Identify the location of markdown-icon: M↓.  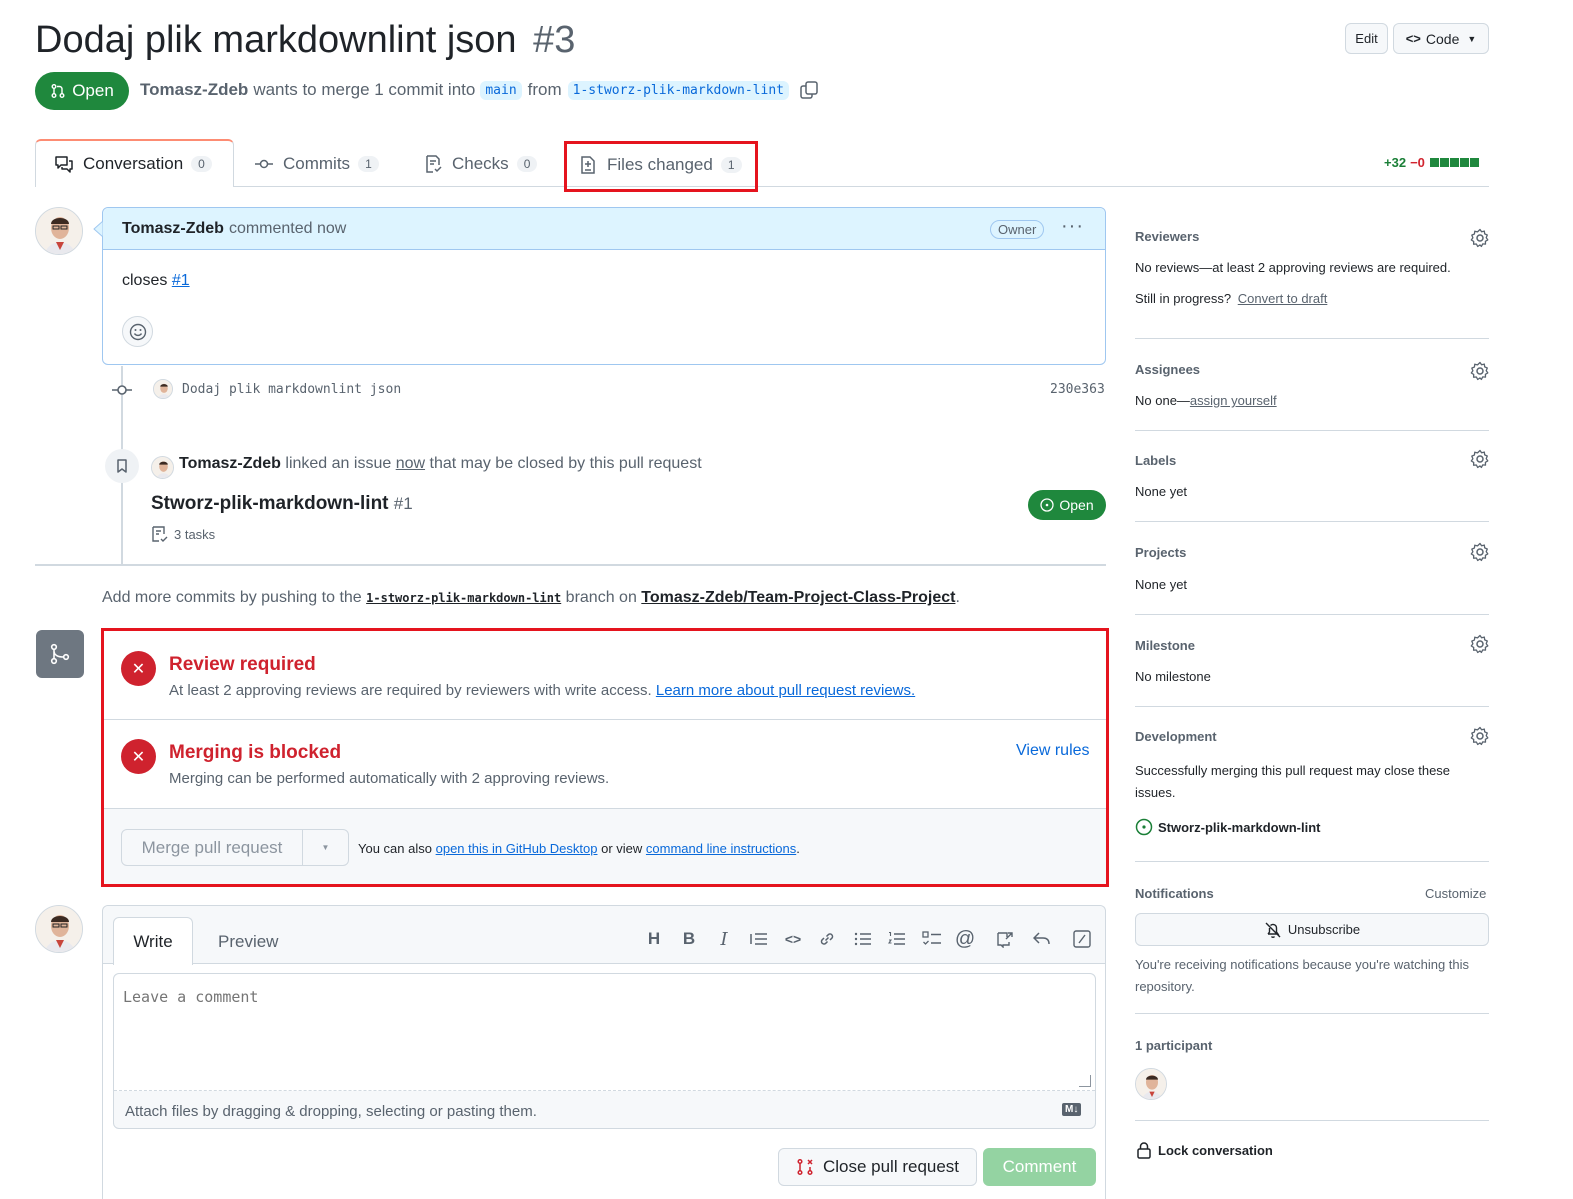
(1072, 1109).